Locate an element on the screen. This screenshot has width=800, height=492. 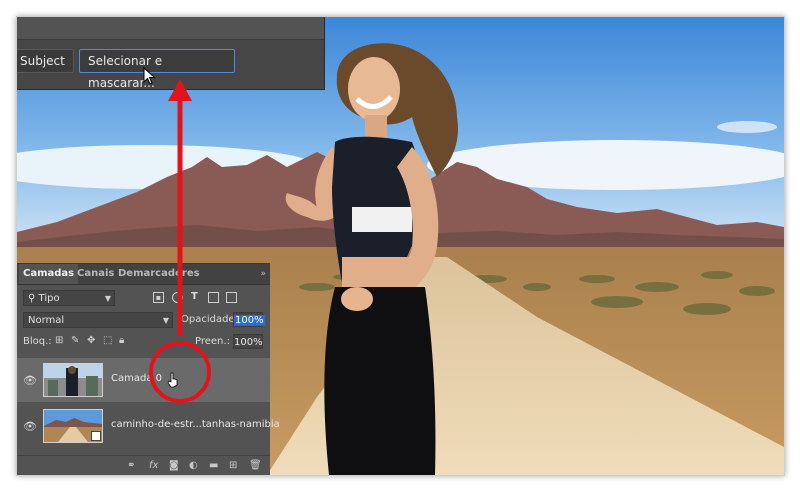
annotation-arrow-head is located at coordinates (180, 90).